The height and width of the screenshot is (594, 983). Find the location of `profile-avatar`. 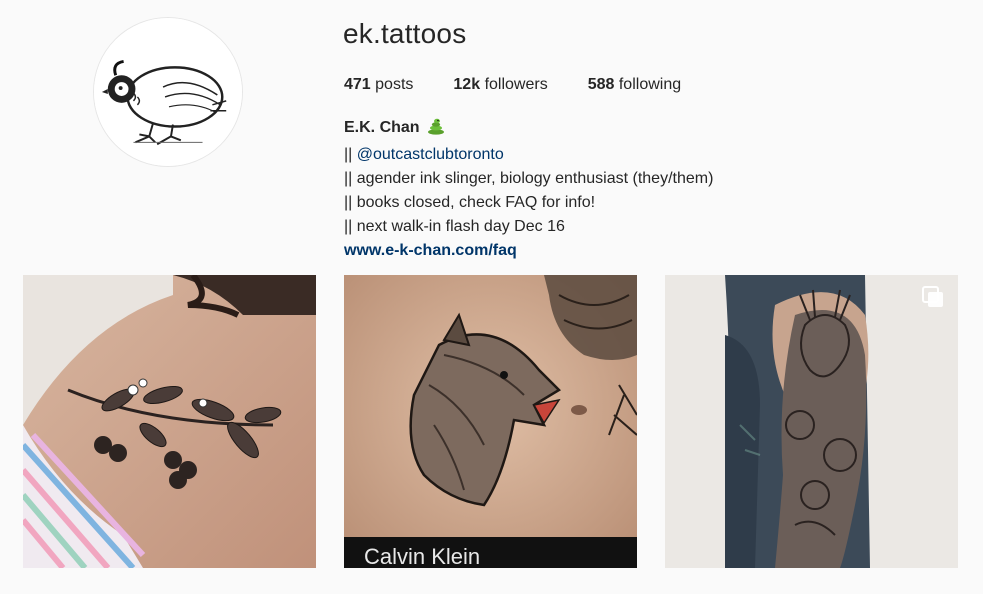

profile-avatar is located at coordinates (168, 92).